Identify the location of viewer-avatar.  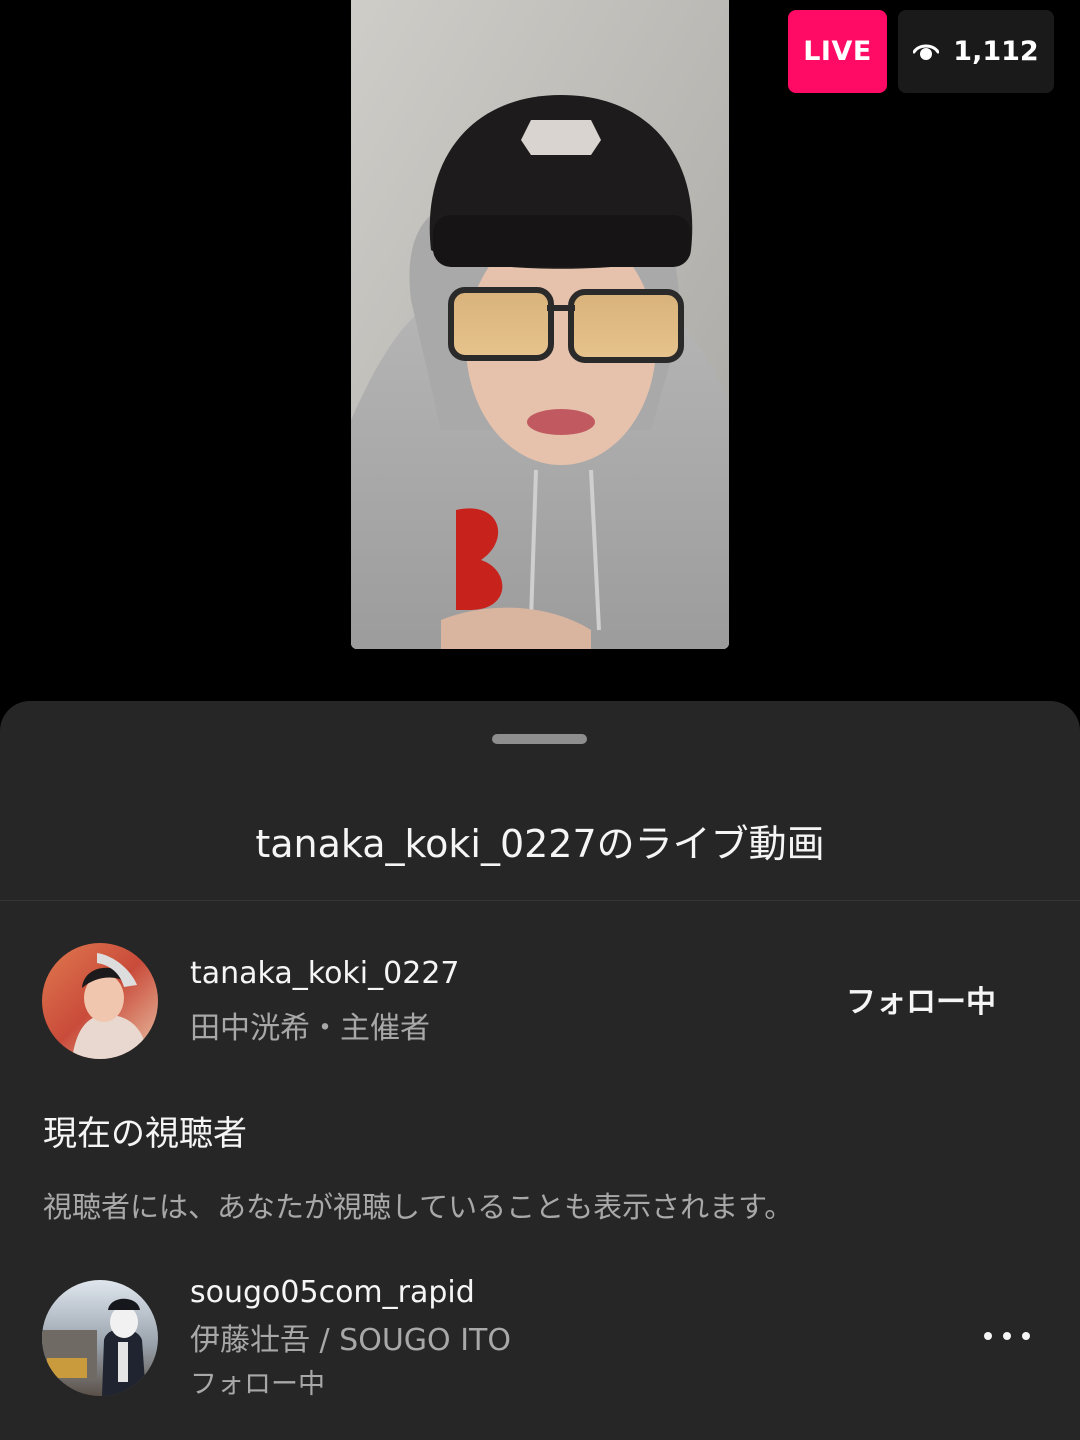
(100, 1338).